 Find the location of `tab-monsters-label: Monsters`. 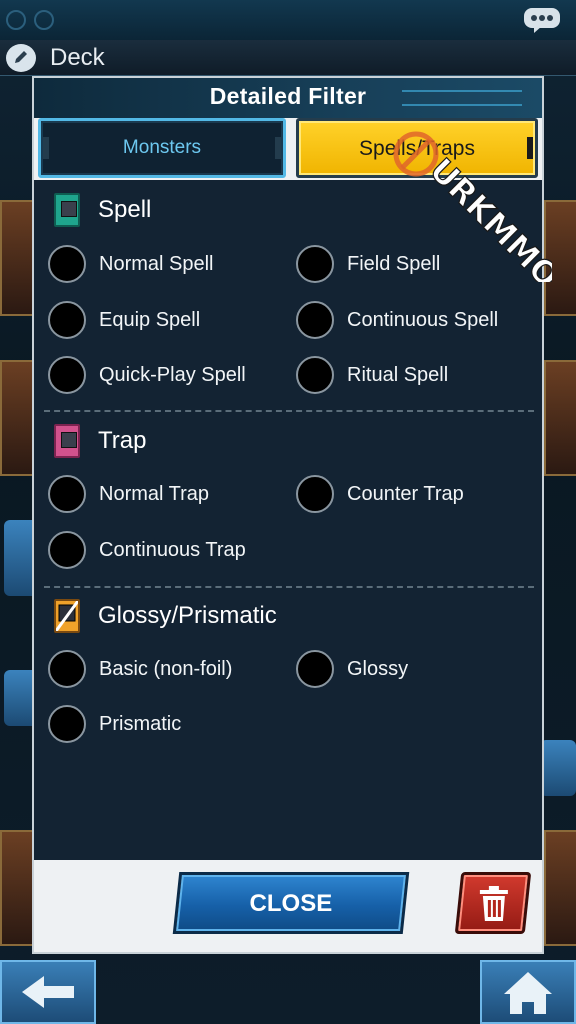

tab-monsters-label: Monsters is located at coordinates (162, 147).